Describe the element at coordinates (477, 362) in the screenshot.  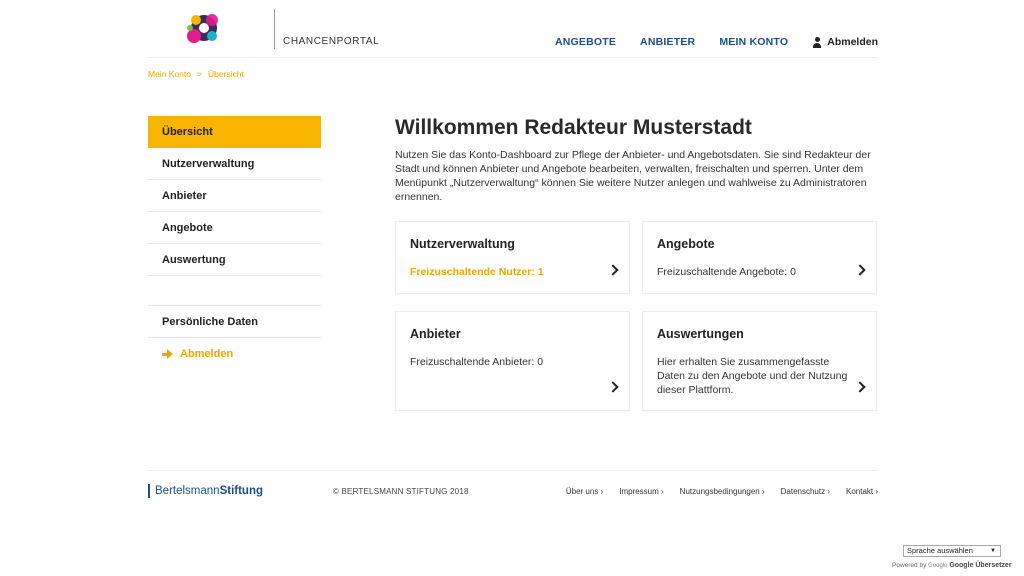
I see `card-text: Freizuschaltende Anbieter: 0` at that location.